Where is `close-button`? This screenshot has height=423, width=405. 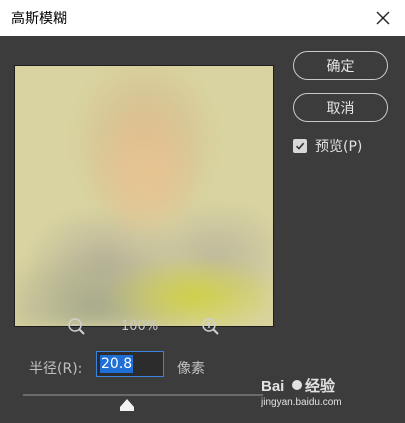
close-button is located at coordinates (383, 18).